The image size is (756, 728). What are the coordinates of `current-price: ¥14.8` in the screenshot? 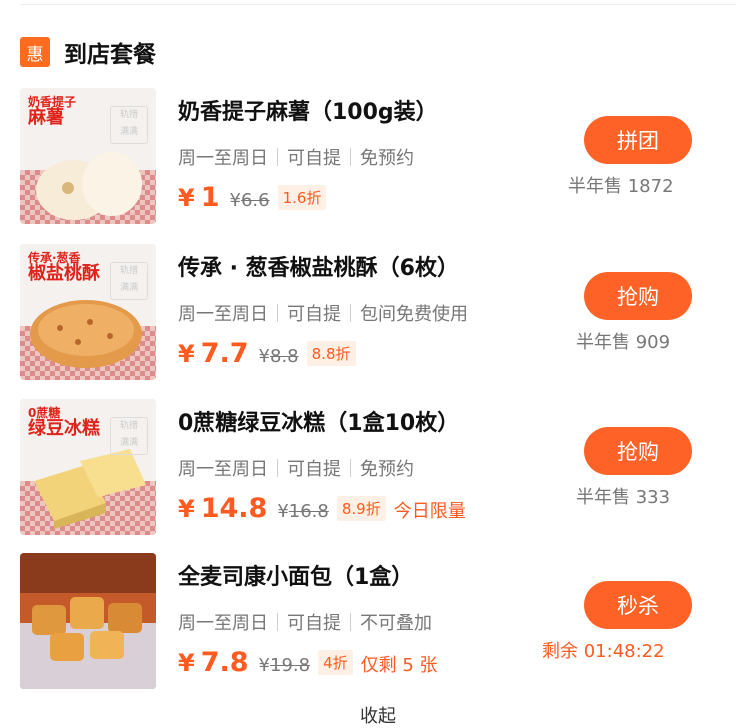 It's located at (223, 508).